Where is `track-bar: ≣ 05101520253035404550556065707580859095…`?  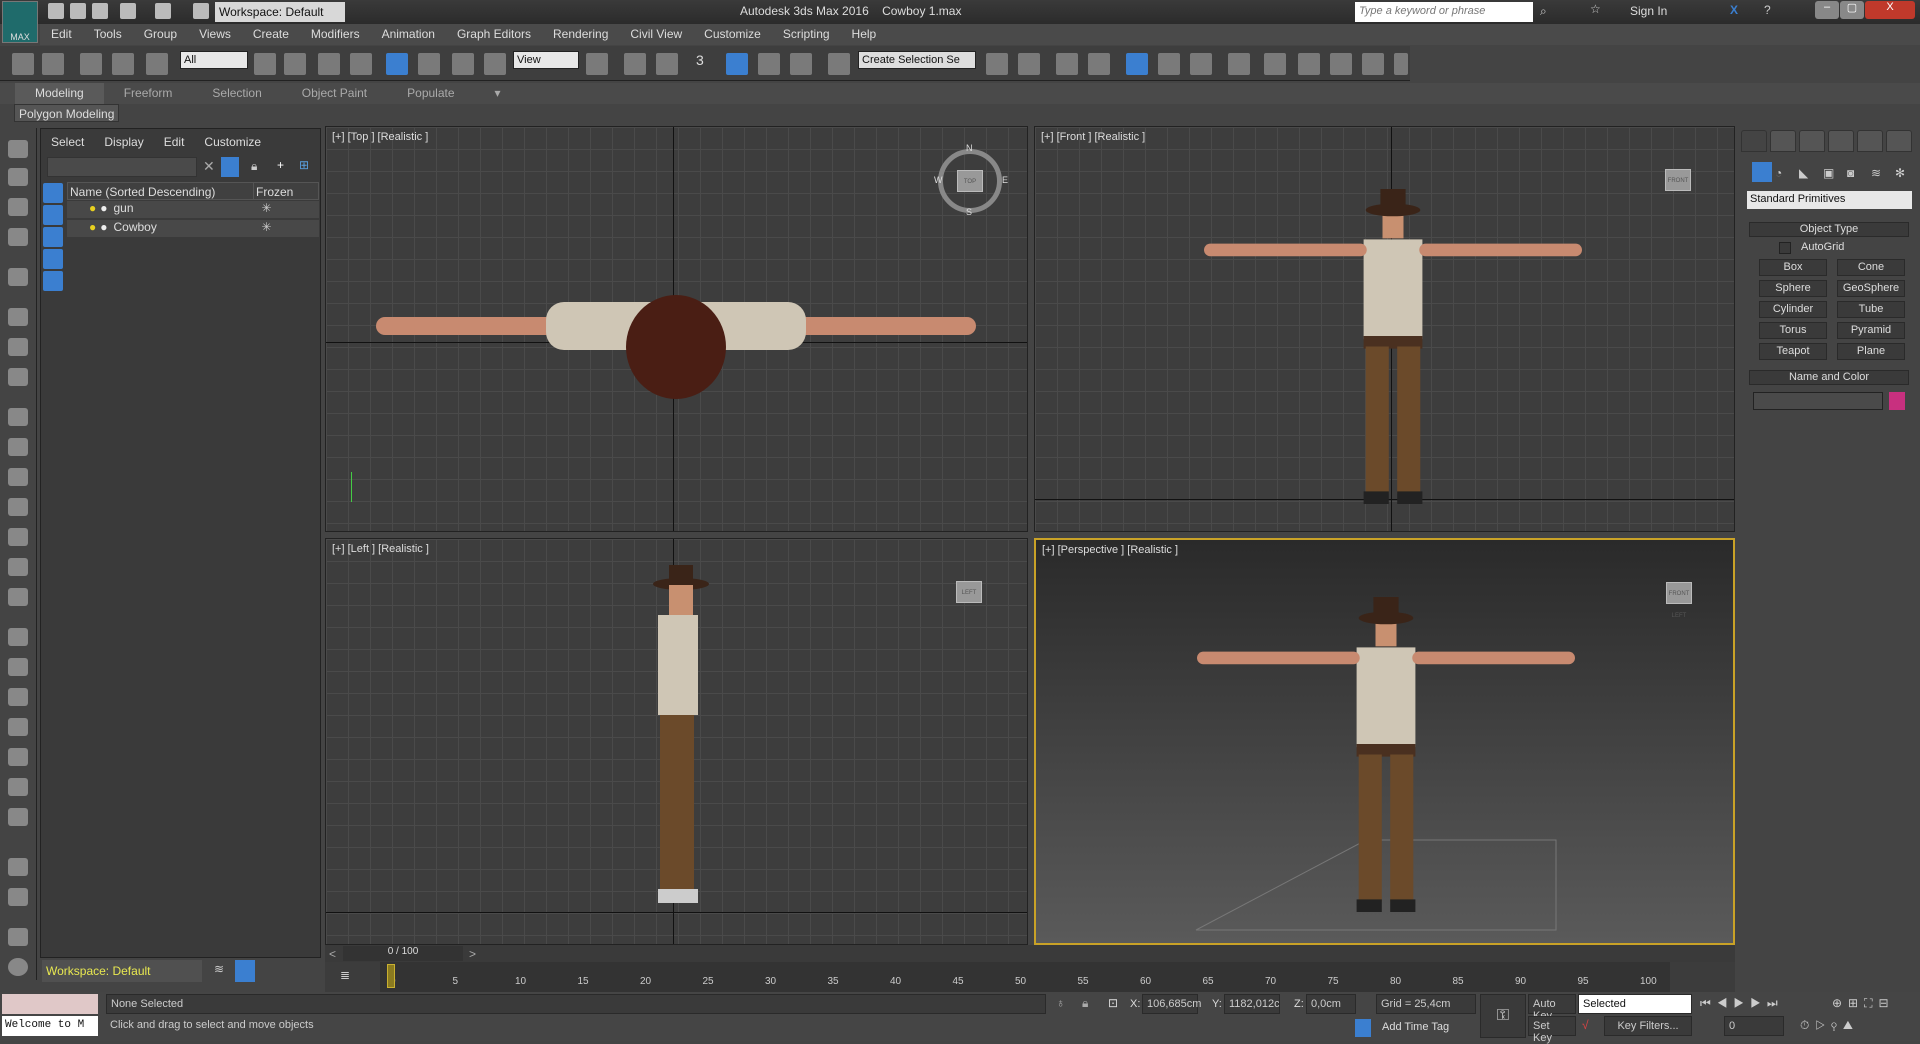
track-bar: ≣ 05101520253035404550556065707580859095… is located at coordinates (1030, 977).